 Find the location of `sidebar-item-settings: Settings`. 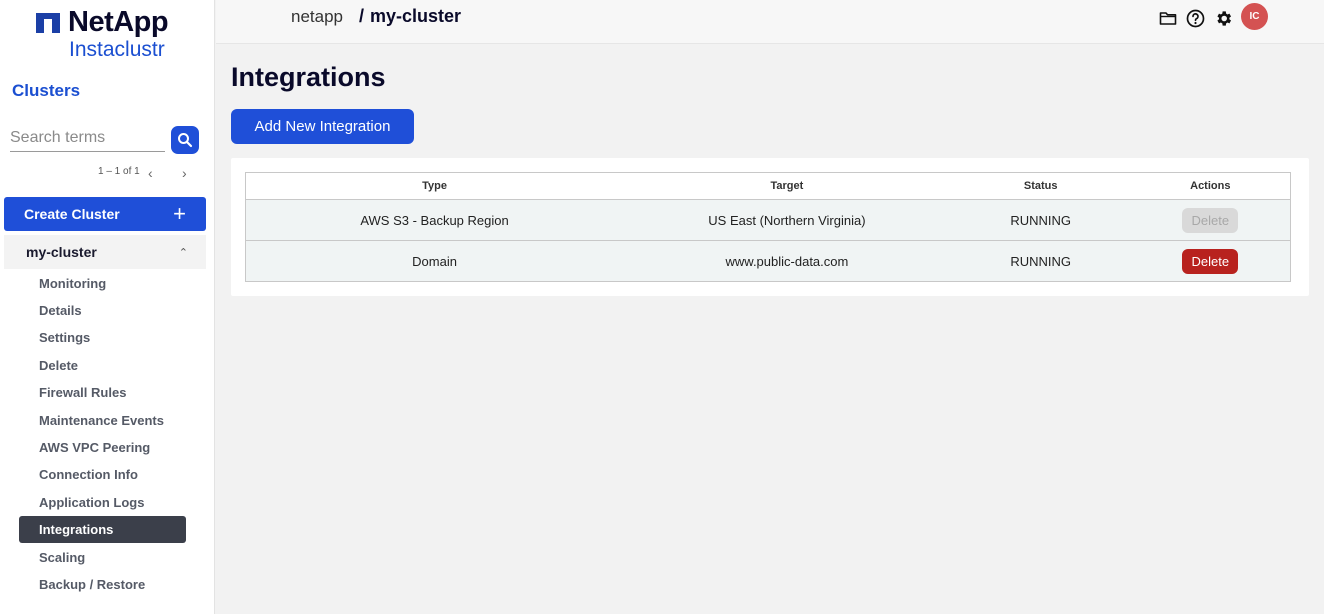

sidebar-item-settings: Settings is located at coordinates (102, 337).